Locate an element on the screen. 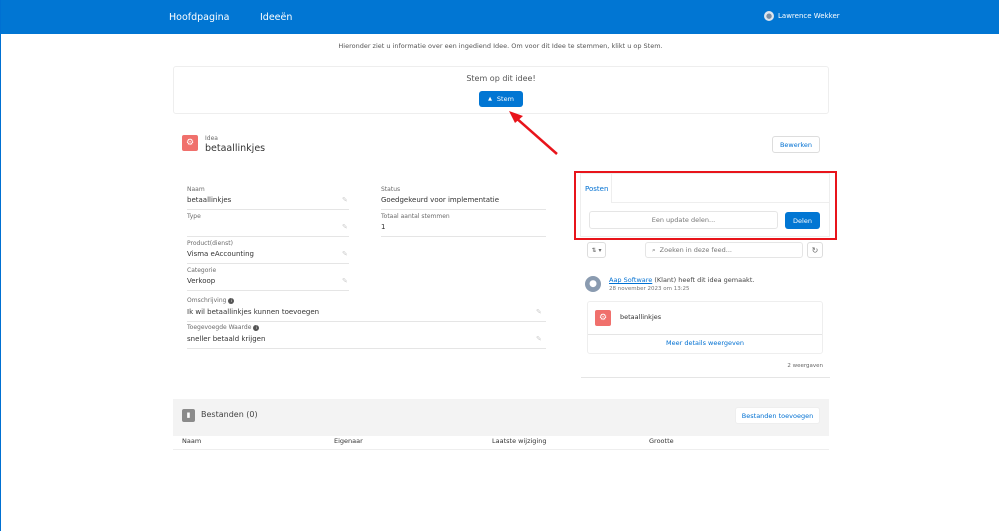  author-link: Aap Software is located at coordinates (630, 280).